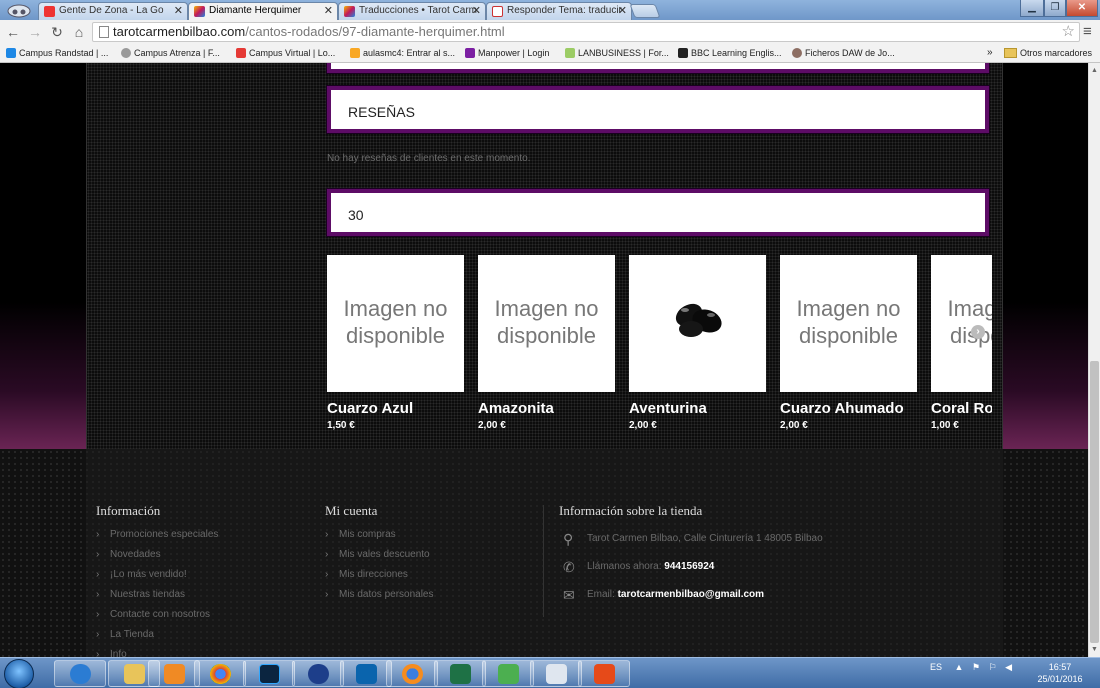  I want to click on taskbar-paint, so click(556, 673).